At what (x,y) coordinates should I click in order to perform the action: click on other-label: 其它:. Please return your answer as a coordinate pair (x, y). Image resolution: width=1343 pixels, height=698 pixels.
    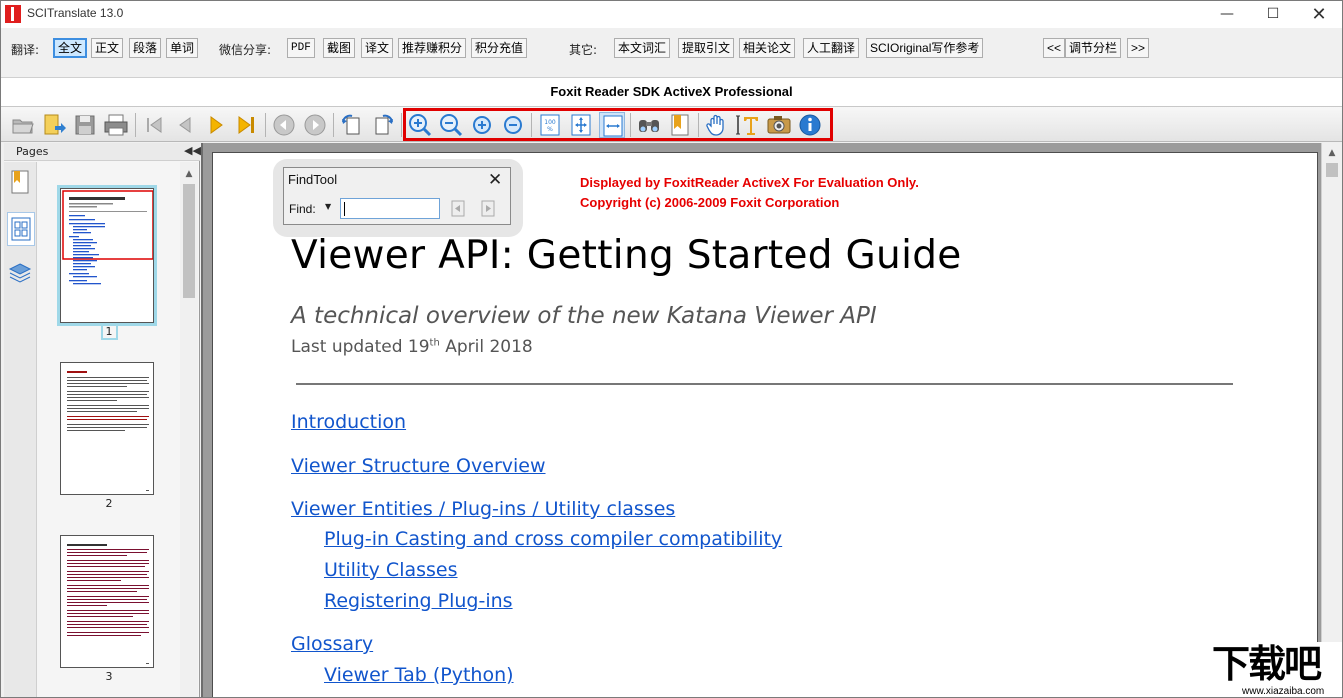
    Looking at the image, I should click on (583, 50).